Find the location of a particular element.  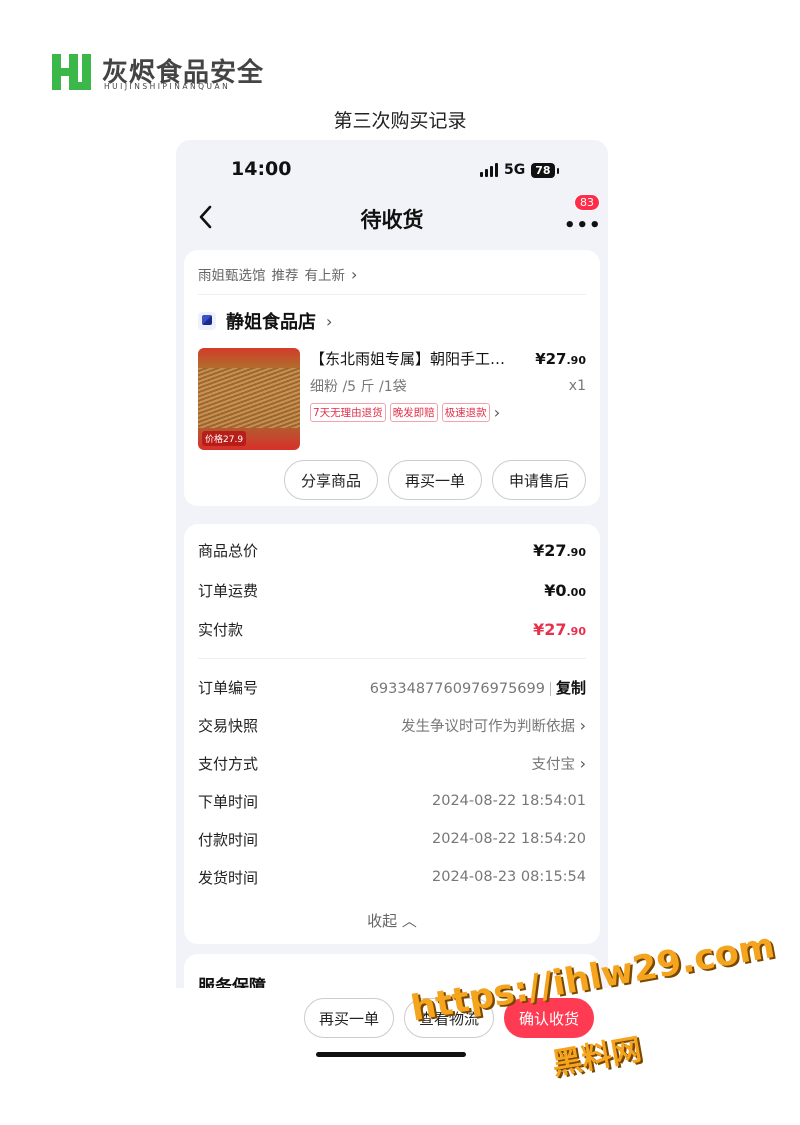

payment-method-label: 支付方式 is located at coordinates (228, 763).